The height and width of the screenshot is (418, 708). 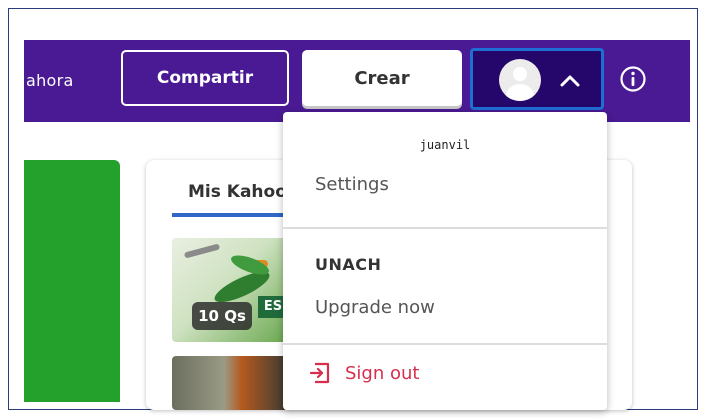 What do you see at coordinates (230, 383) in the screenshot?
I see `kahoot-thumbnail` at bounding box center [230, 383].